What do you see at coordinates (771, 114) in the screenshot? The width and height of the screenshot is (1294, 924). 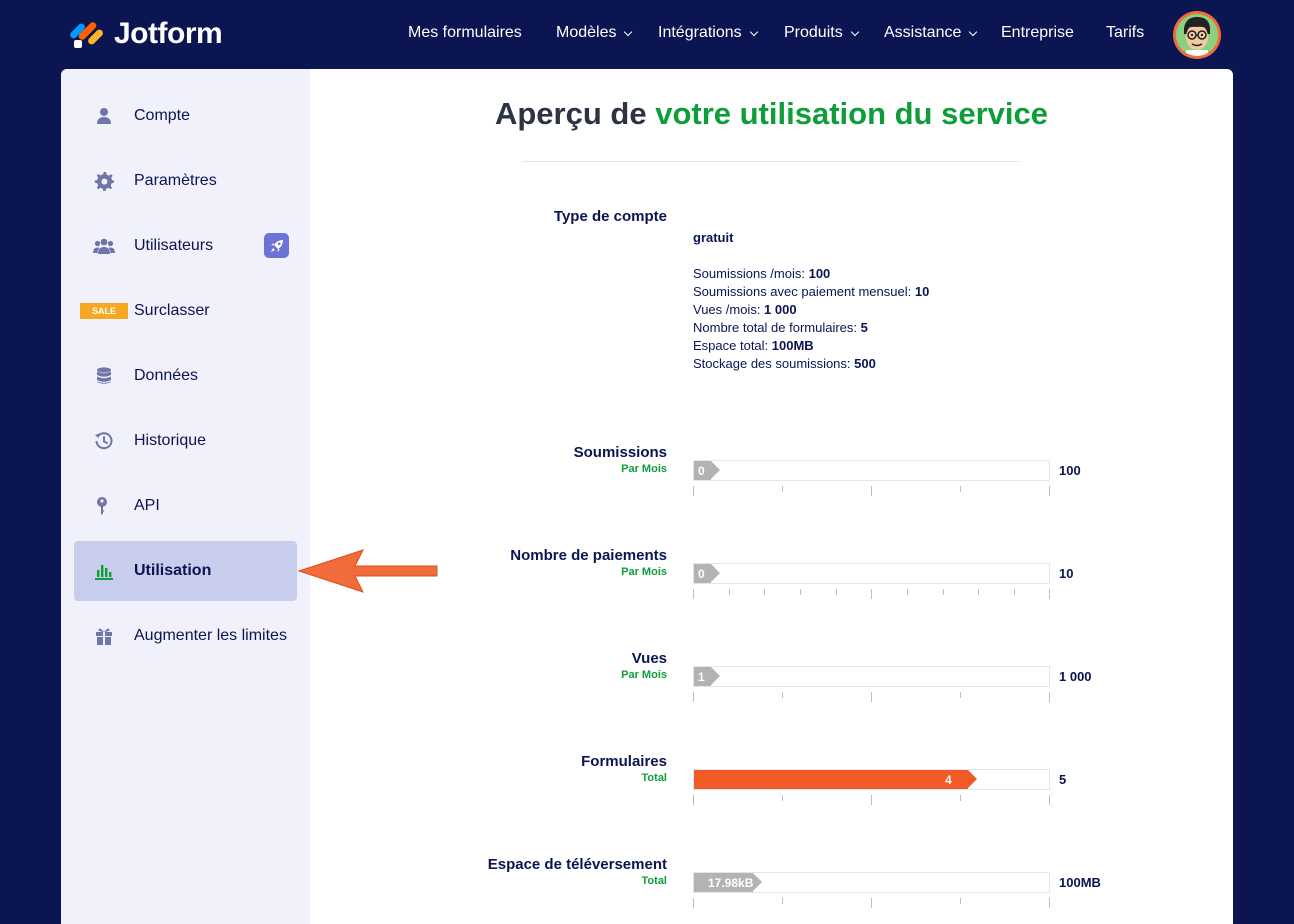 I see `page-title: Aperçu de votre utilisation du service` at bounding box center [771, 114].